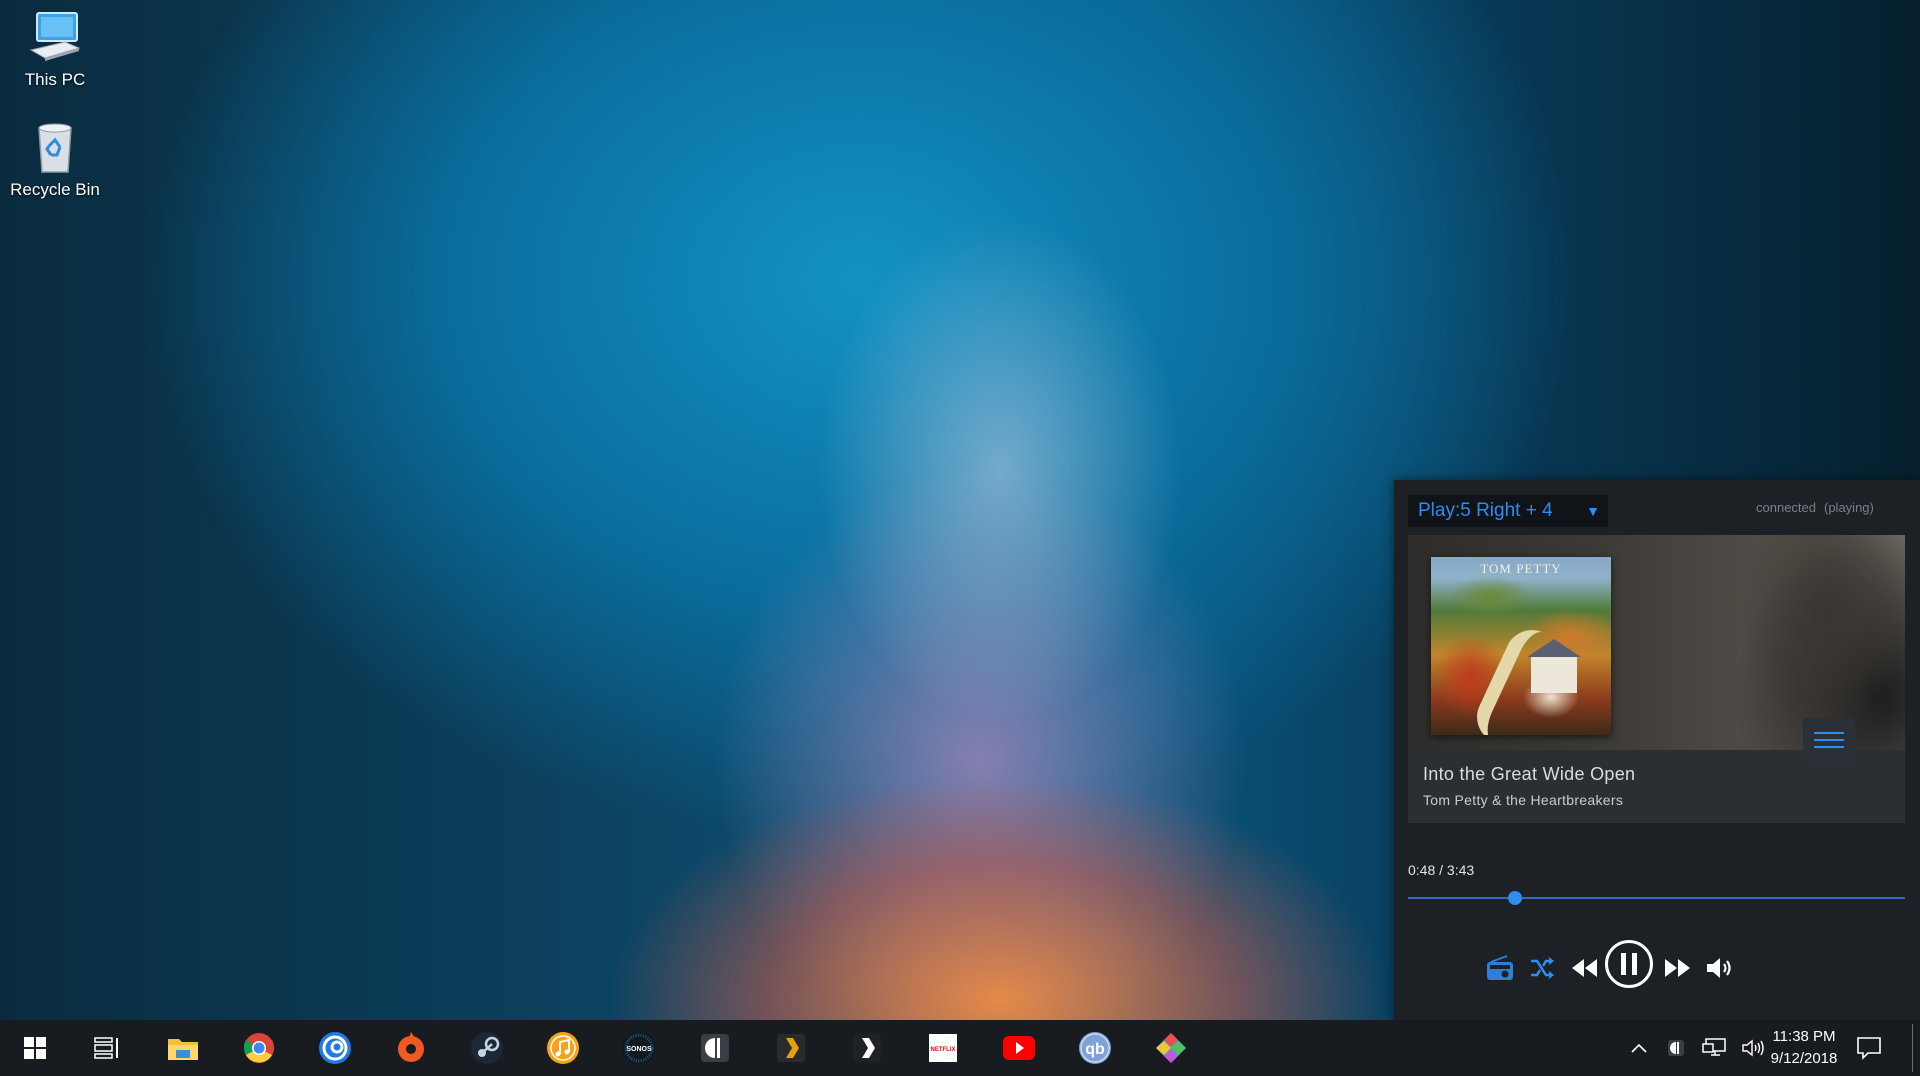 The image size is (1920, 1076). Describe the element at coordinates (183, 1048) in the screenshot. I see `file-explorer-icon` at that location.